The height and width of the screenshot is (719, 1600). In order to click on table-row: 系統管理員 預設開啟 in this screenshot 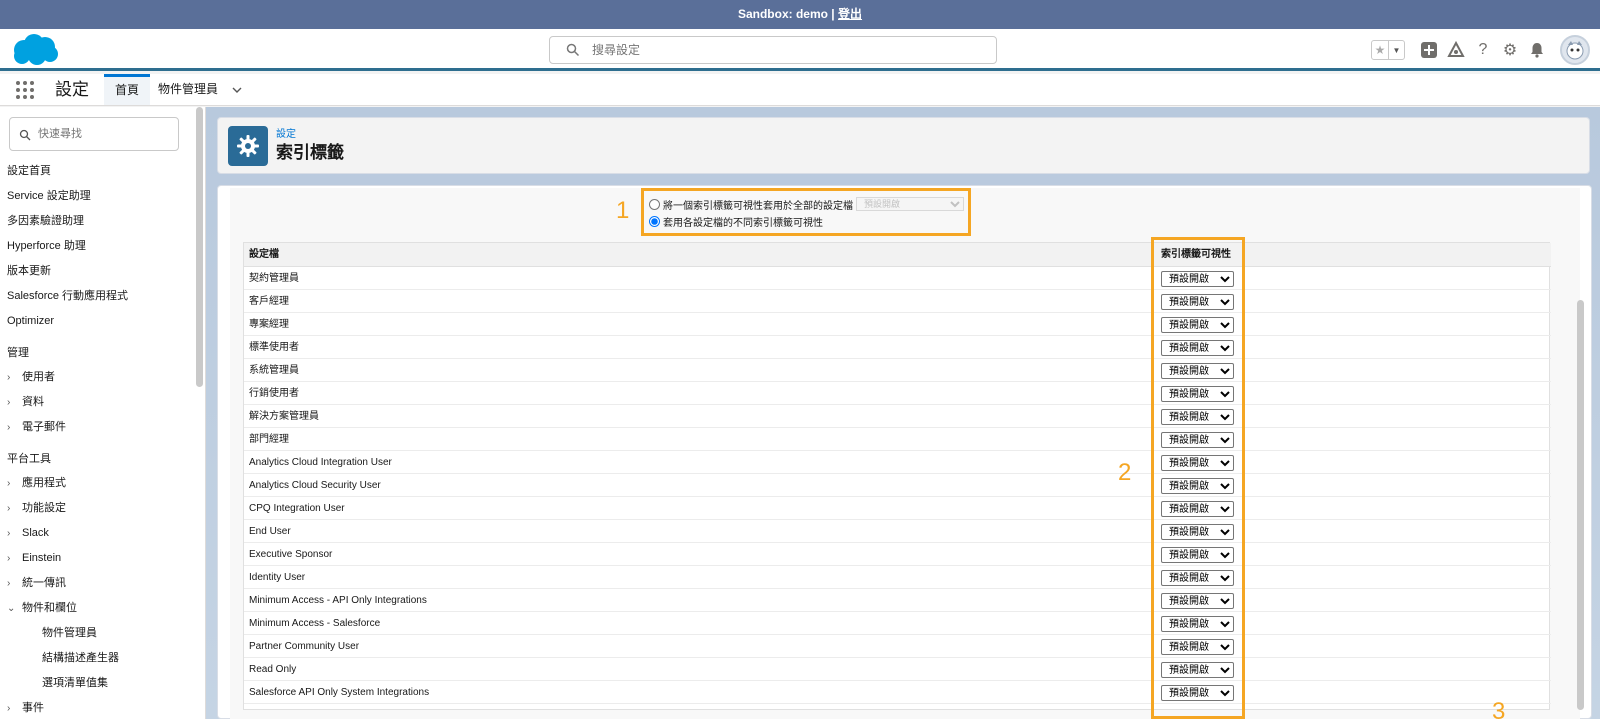, I will do `click(897, 371)`.